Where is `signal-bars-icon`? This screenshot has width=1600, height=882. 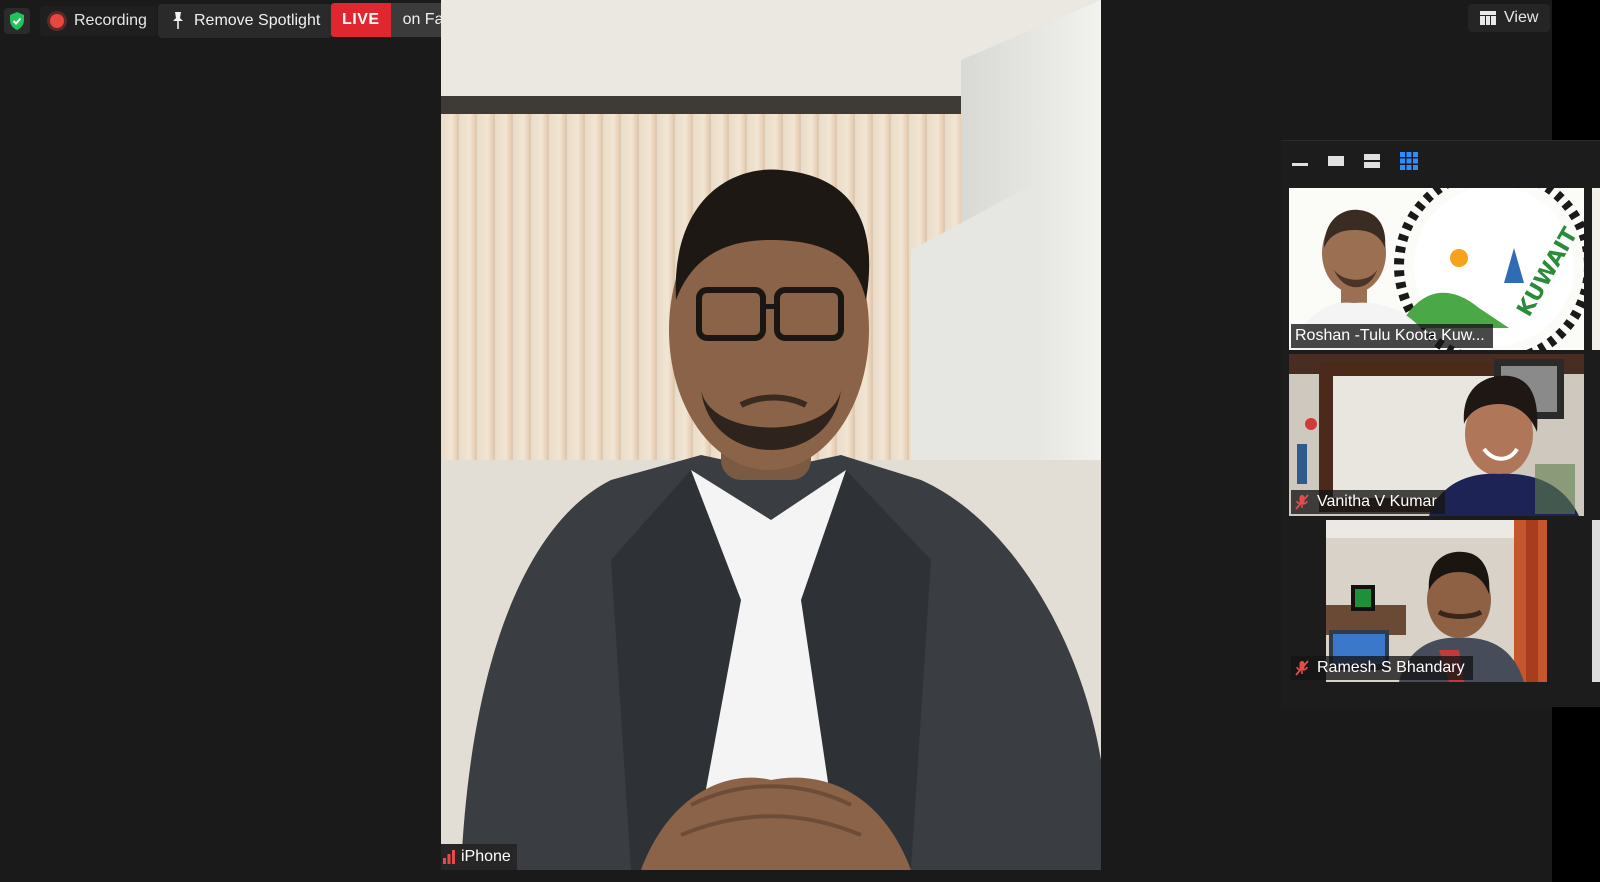
signal-bars-icon is located at coordinates (449, 857).